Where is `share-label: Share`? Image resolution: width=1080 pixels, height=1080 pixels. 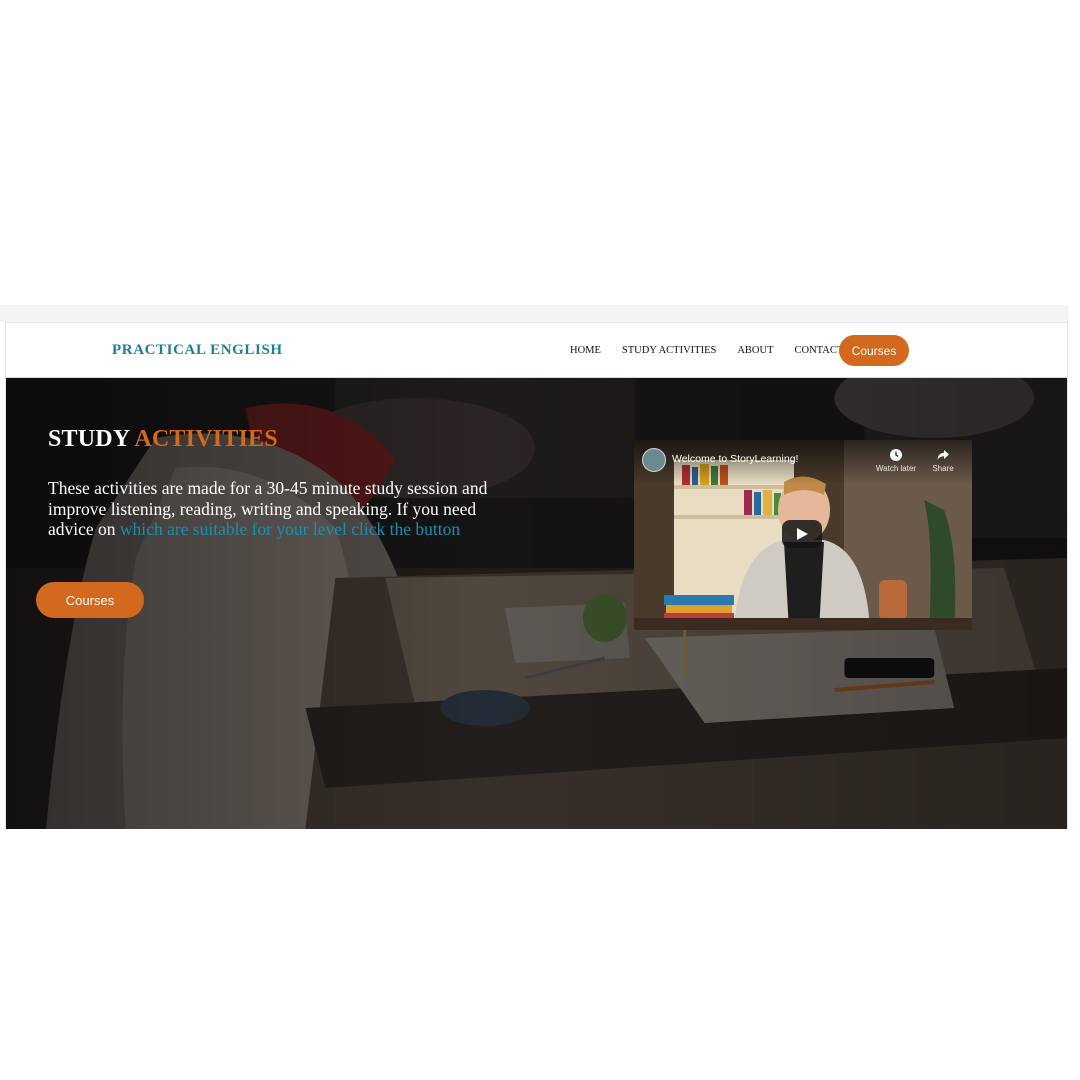 share-label: Share is located at coordinates (943, 468).